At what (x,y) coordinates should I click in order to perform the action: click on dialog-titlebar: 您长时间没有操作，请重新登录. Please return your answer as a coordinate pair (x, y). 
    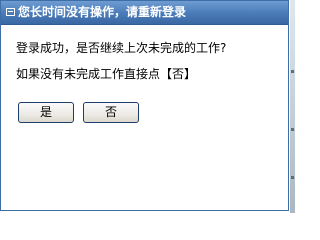
    Looking at the image, I should click on (144, 13).